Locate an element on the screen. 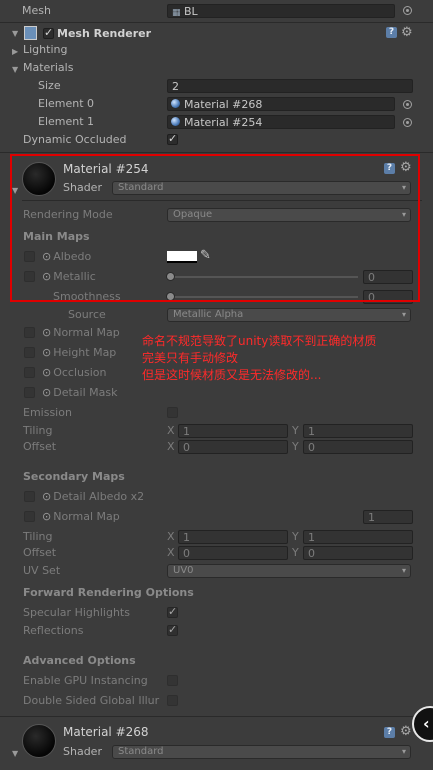 This screenshot has width=433, height=770. material-preview-ball is located at coordinates (39, 741).